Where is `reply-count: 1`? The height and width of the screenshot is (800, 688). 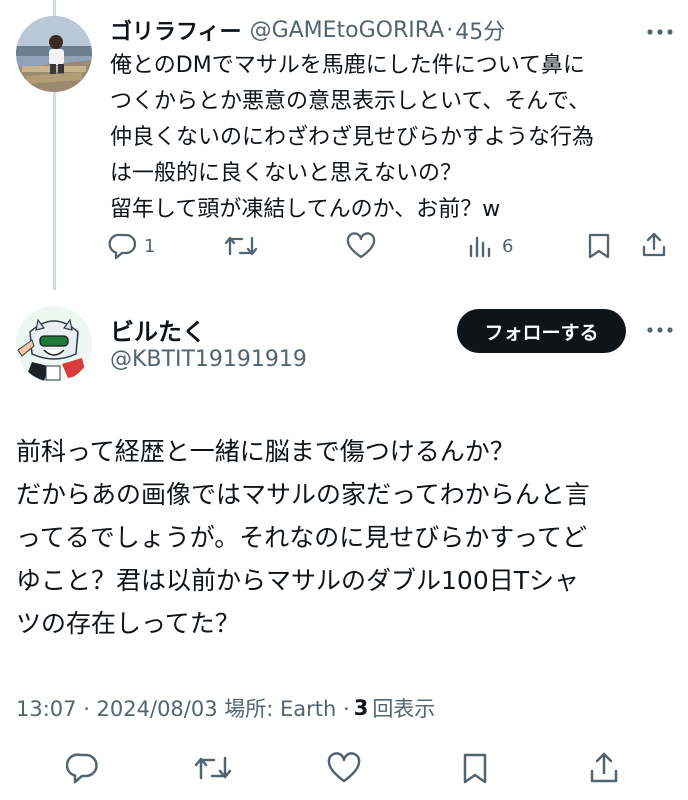 reply-count: 1 is located at coordinates (150, 246).